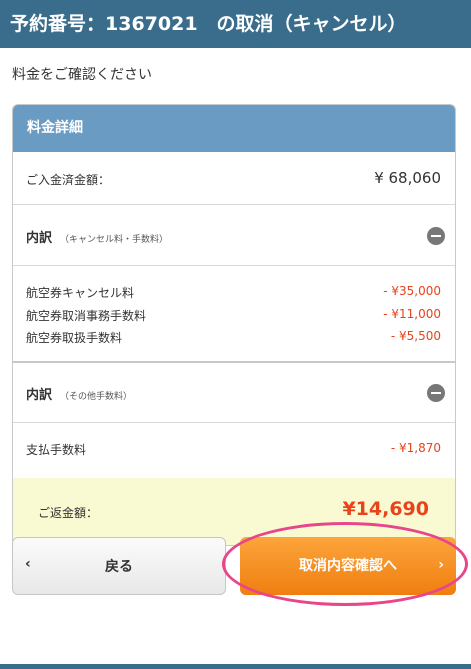 This screenshot has height=669, width=471. Describe the element at coordinates (235, 666) in the screenshot. I see `footer-bar` at that location.